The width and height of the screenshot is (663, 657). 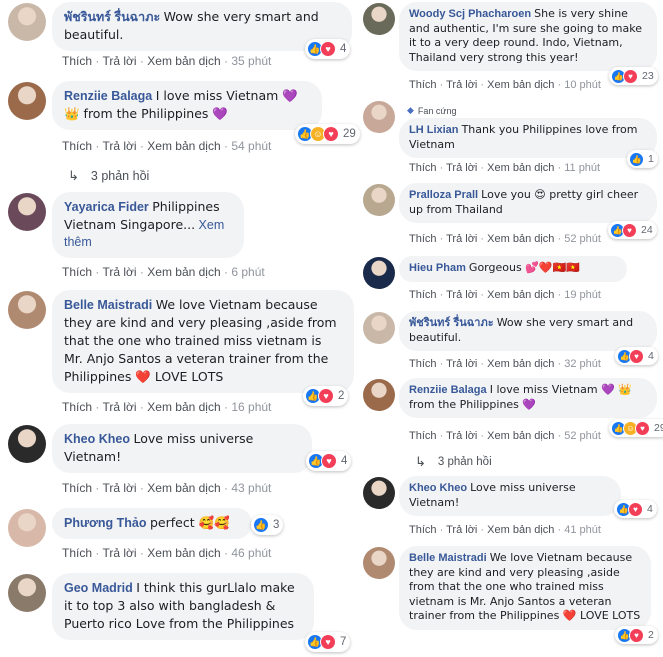 What do you see at coordinates (98, 588) in the screenshot?
I see `comment-author: Geo Madrid` at bounding box center [98, 588].